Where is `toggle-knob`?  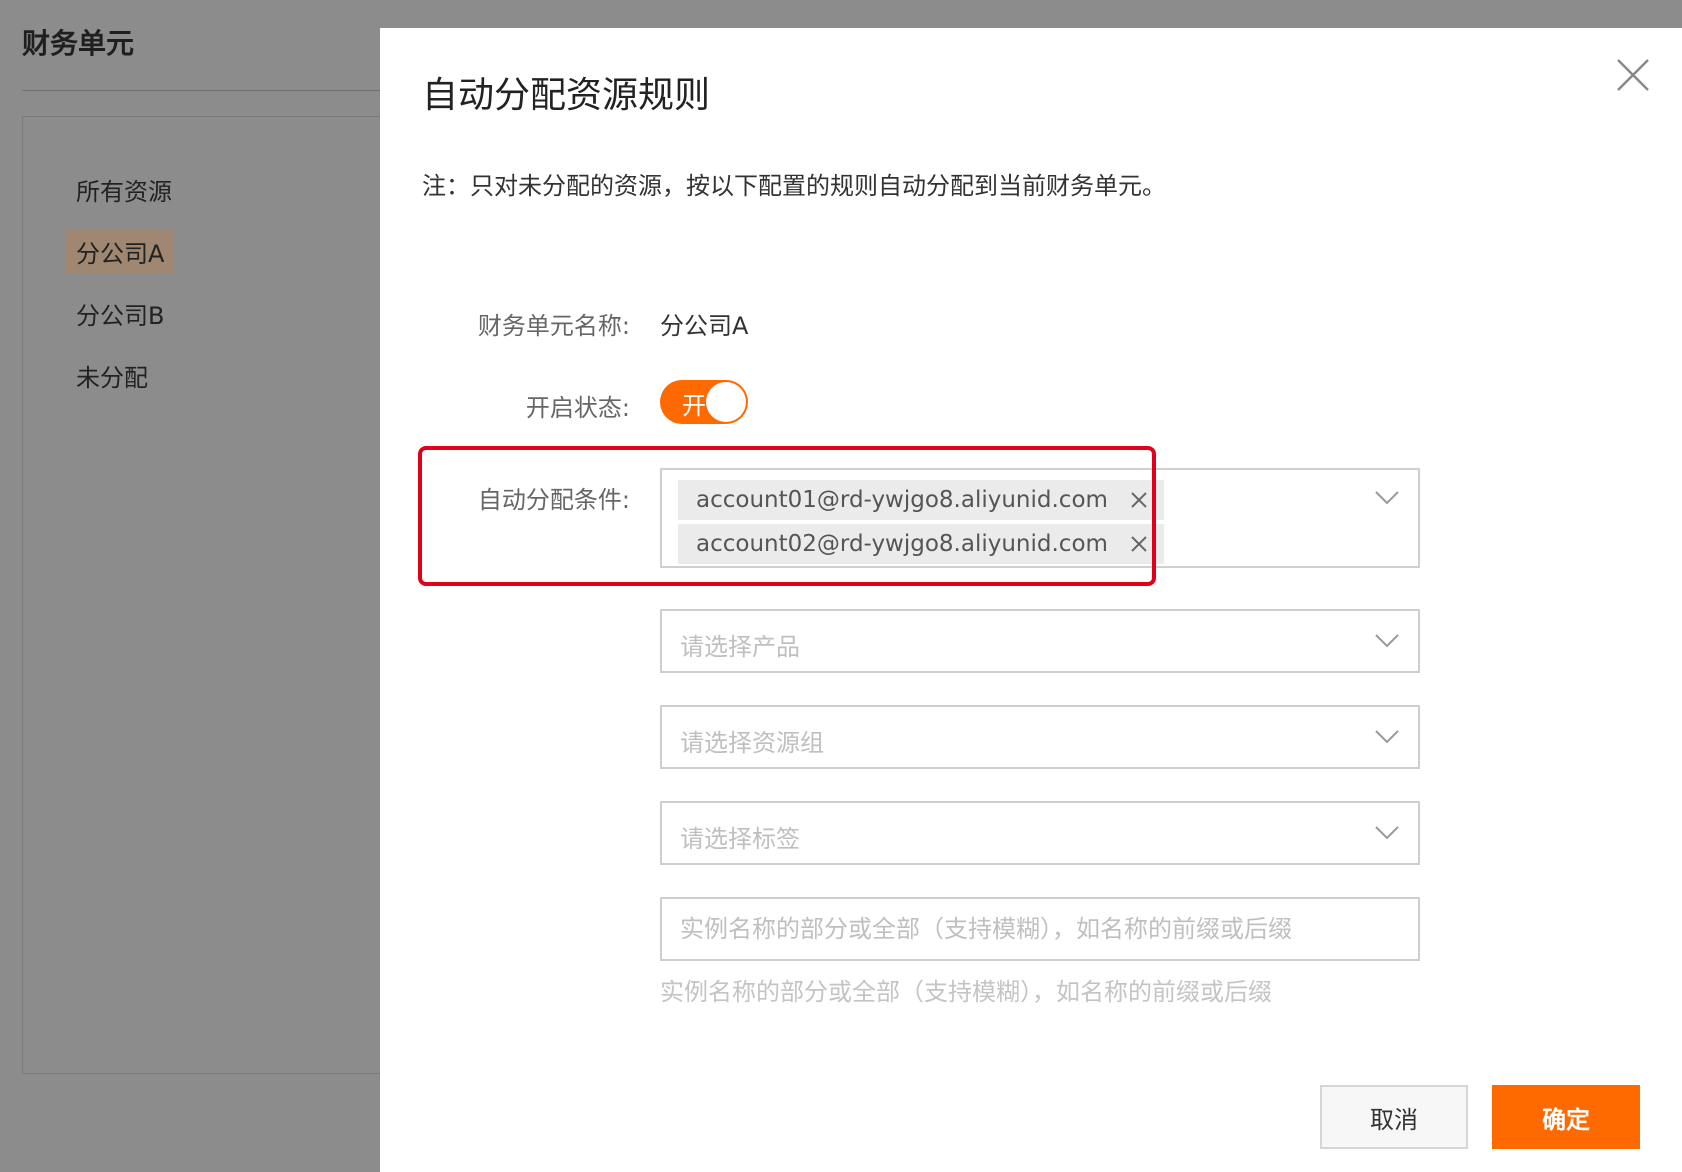
toggle-knob is located at coordinates (726, 402).